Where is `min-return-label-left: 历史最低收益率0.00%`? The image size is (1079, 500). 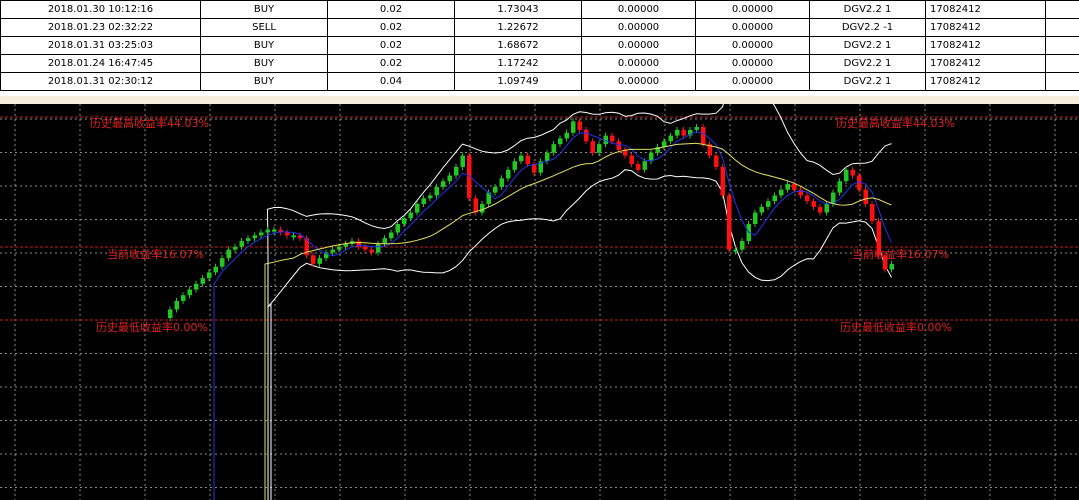 min-return-label-left: 历史最低收益率0.00% is located at coordinates (152, 327).